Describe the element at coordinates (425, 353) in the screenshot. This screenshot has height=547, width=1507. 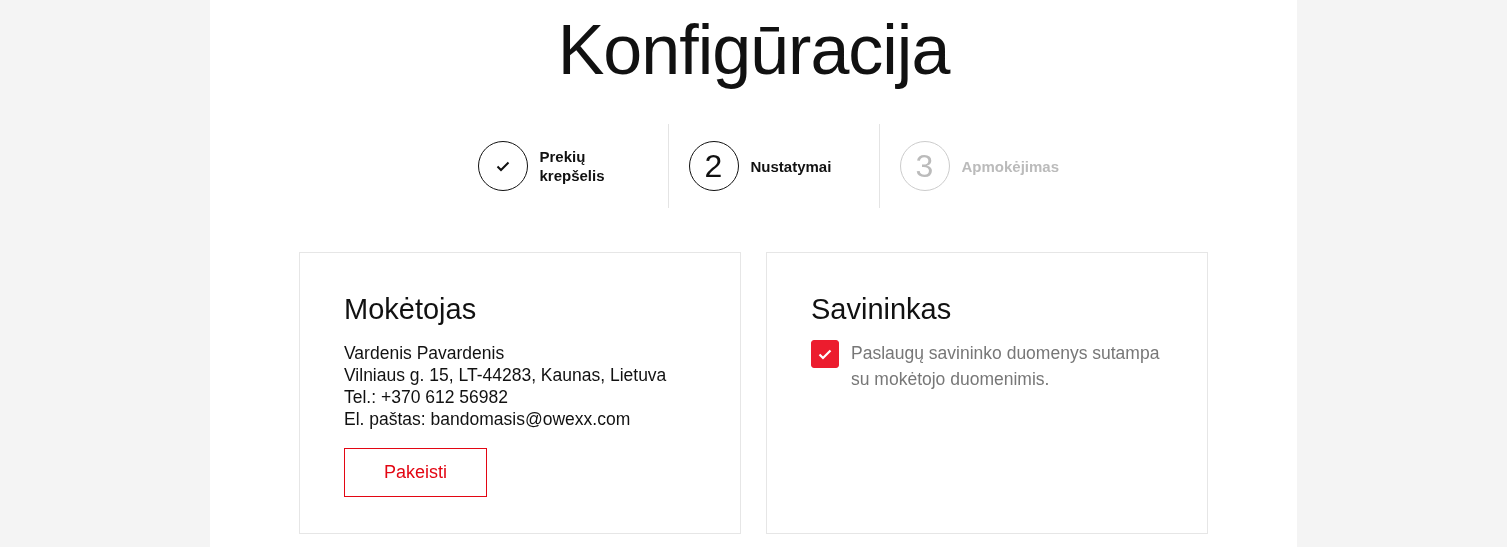
I see `payer-detail: Vardenis Pavardenis` at that location.